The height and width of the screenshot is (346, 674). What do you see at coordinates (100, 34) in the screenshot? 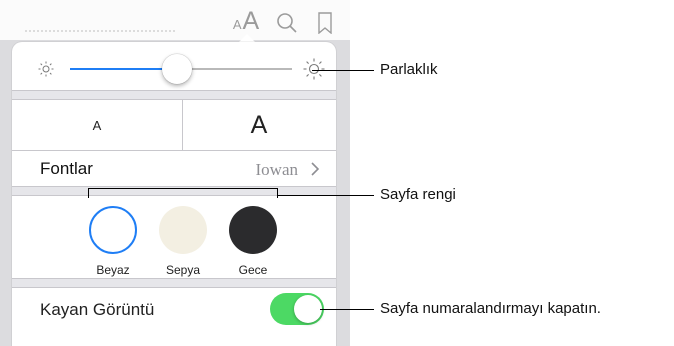
I see `page-text-hint` at bounding box center [100, 34].